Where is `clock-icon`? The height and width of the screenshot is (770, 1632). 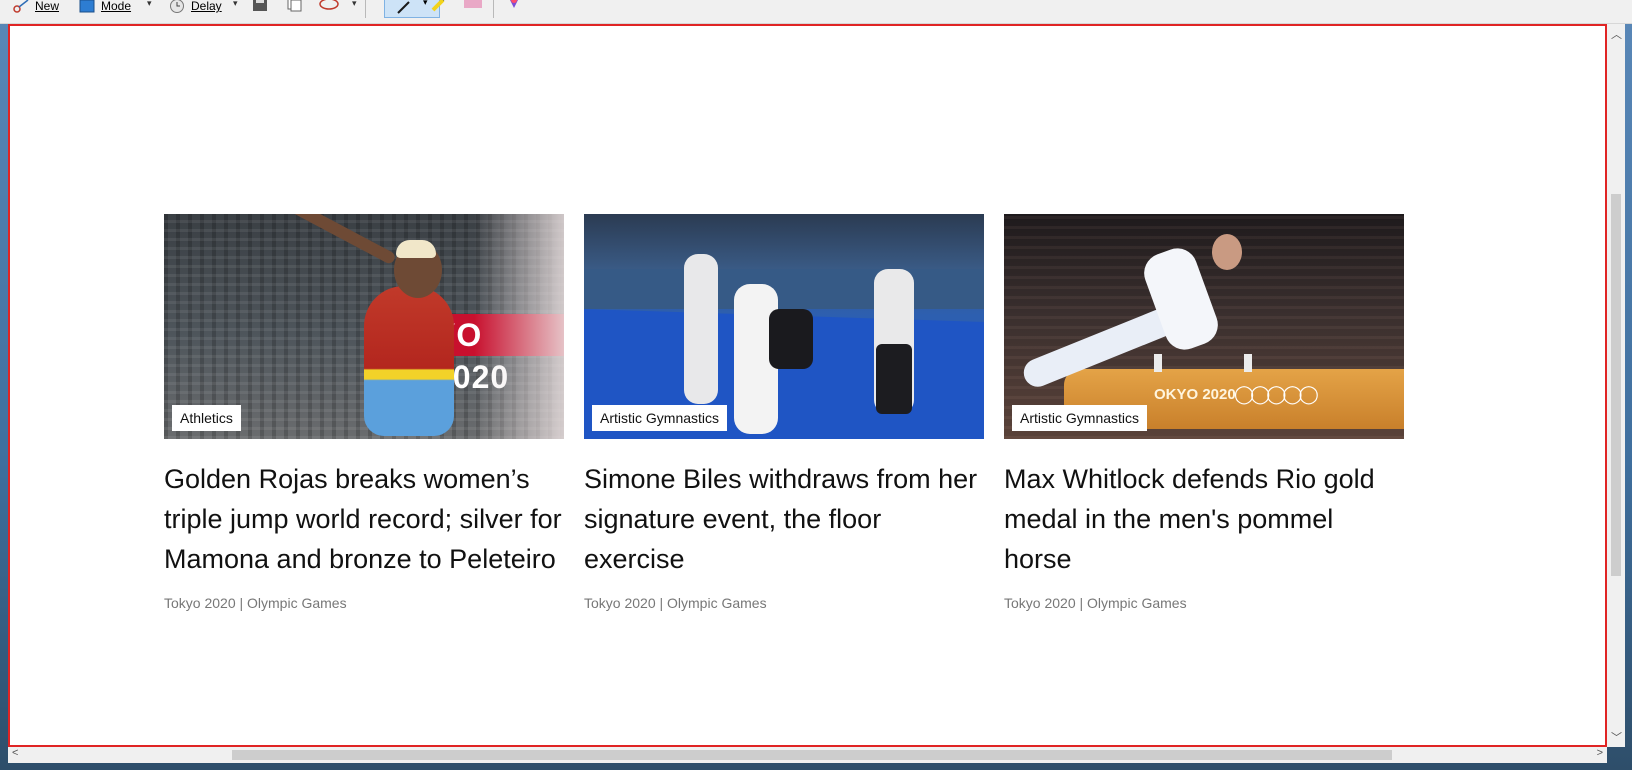
clock-icon is located at coordinates (177, 6).